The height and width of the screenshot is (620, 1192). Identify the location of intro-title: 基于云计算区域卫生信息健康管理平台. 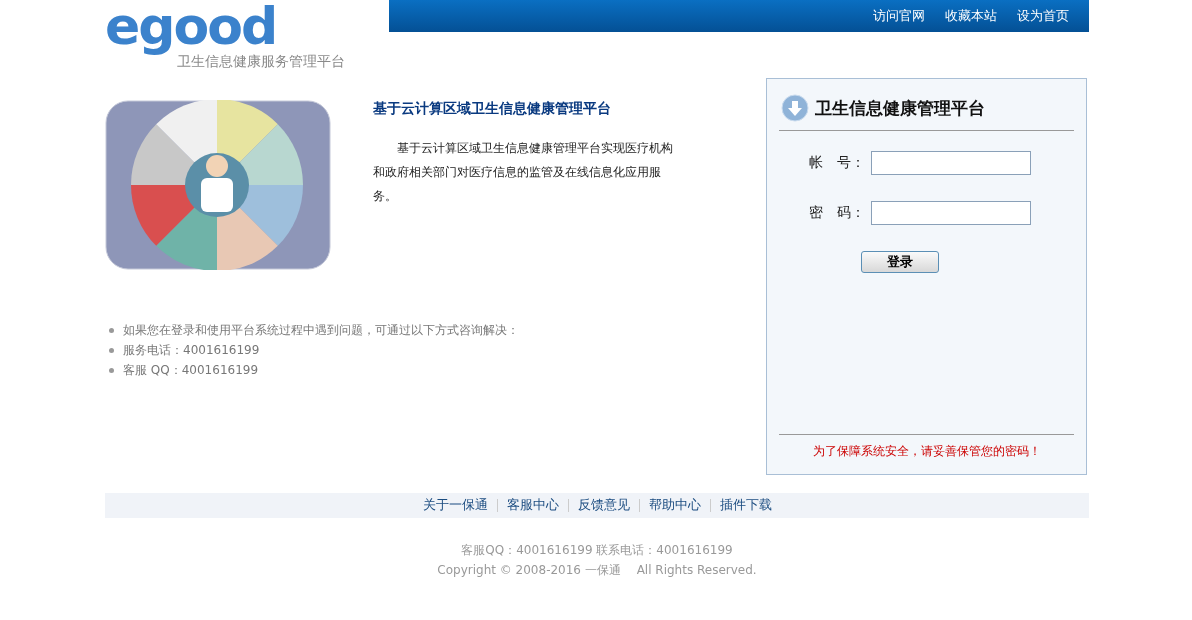
(492, 109).